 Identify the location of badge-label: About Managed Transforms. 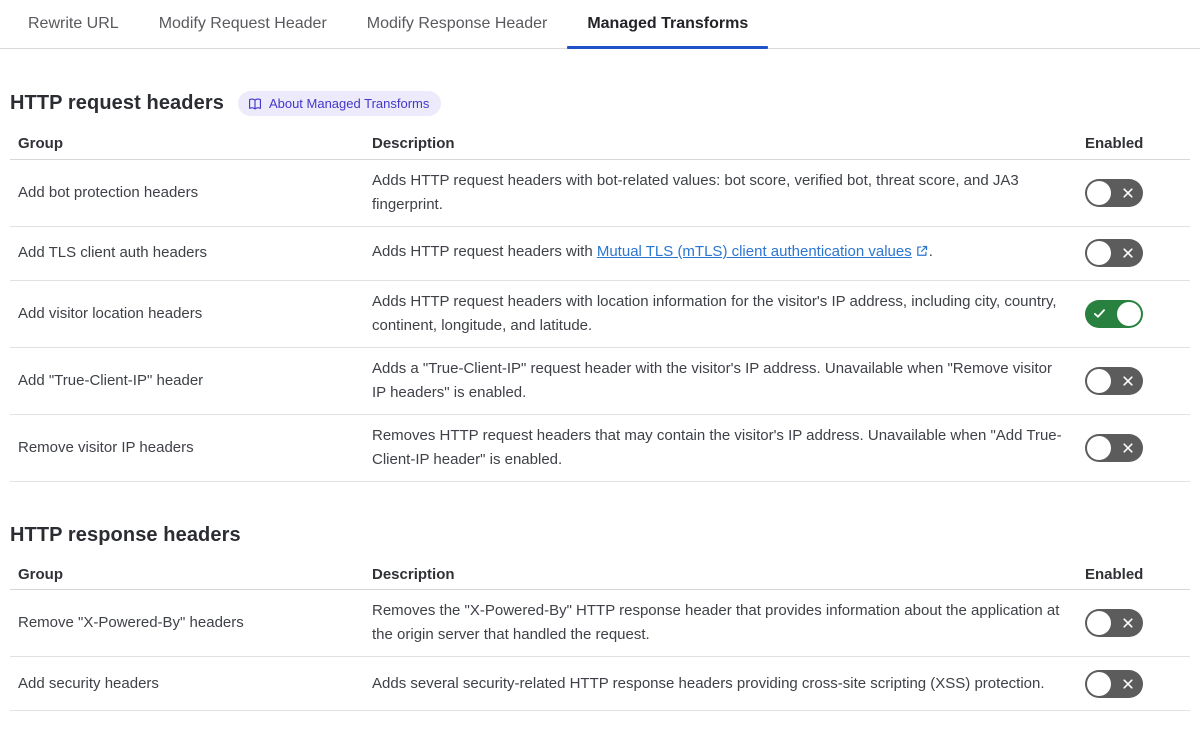
(349, 103).